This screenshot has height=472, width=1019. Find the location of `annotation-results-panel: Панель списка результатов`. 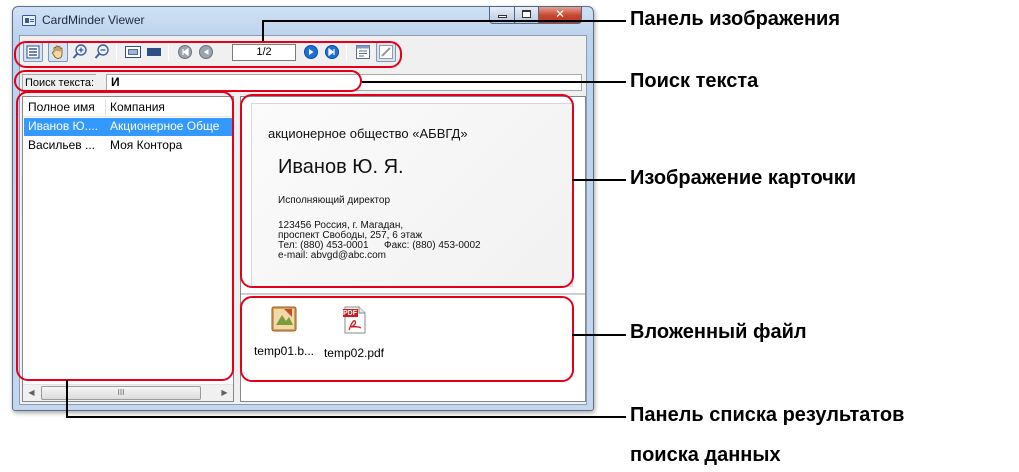

annotation-results-panel: Панель списка результатов is located at coordinates (767, 415).